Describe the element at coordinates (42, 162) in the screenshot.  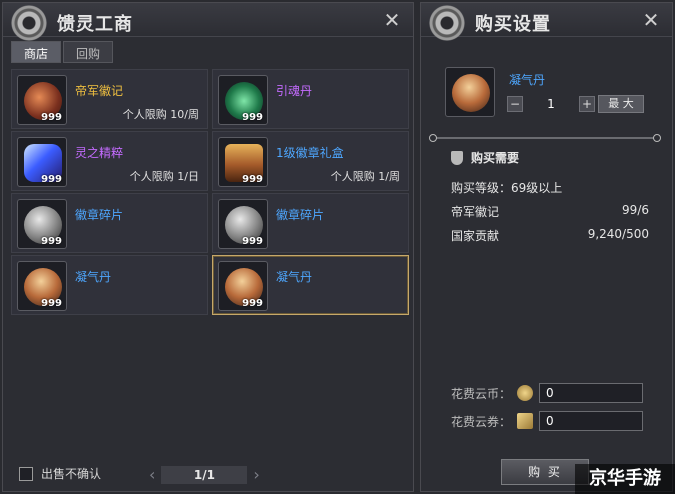
I see `crystal-icon: 999` at that location.